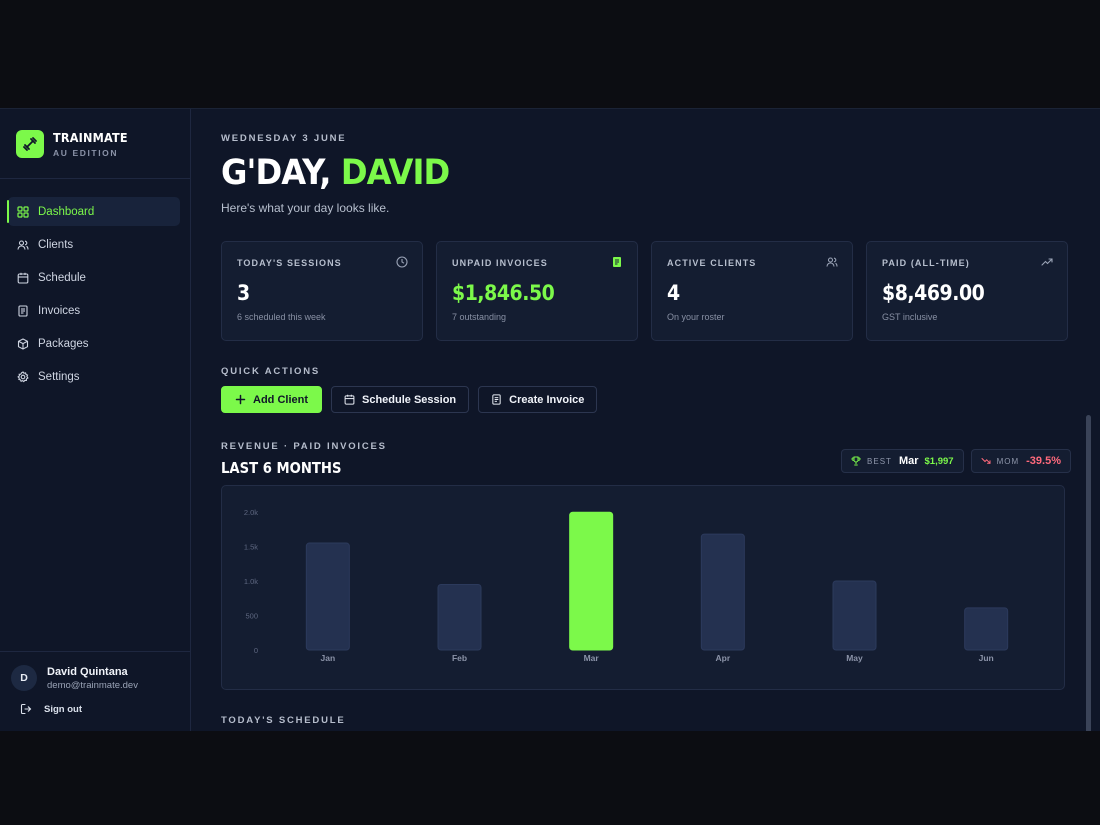 This screenshot has width=1100, height=825. I want to click on trophy-icon, so click(856, 461).